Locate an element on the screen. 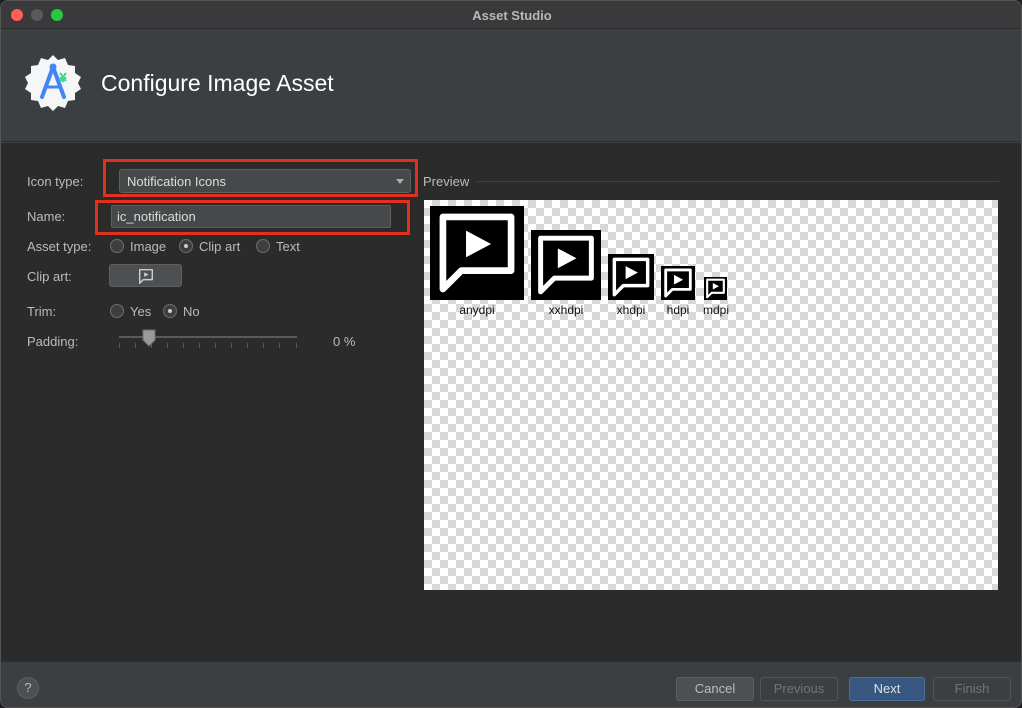  density-label-xhdpi: xhdpi is located at coordinates (631, 310).